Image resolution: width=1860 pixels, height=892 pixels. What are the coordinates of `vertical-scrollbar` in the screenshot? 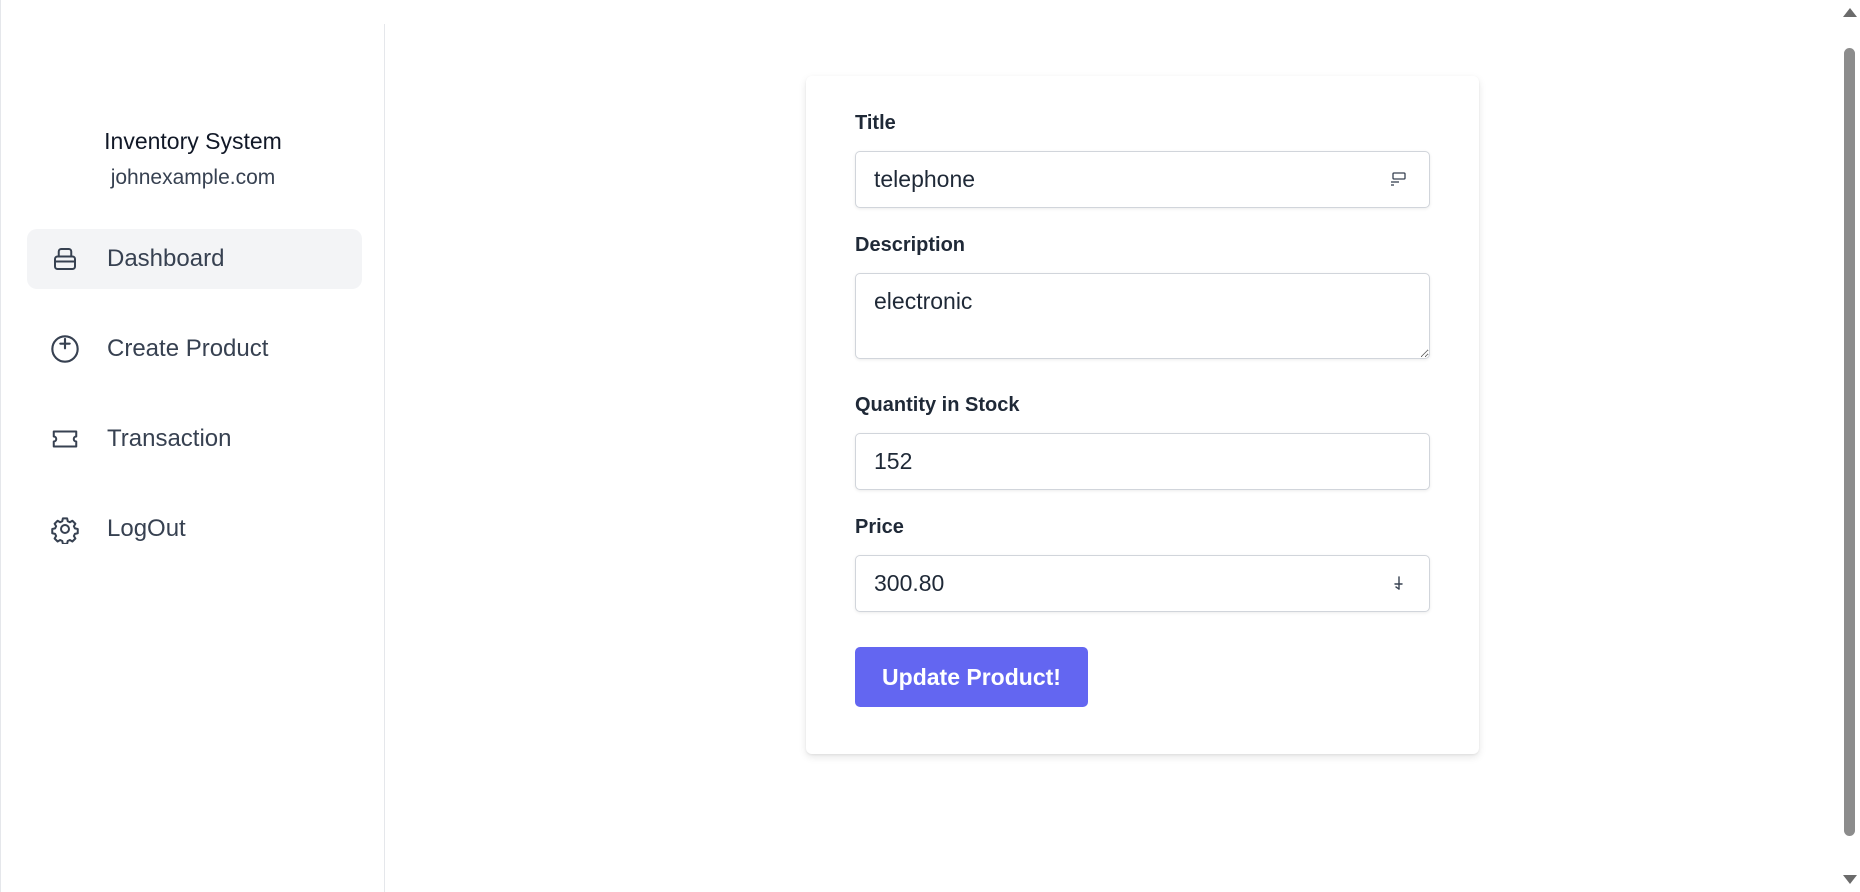 It's located at (1849, 446).